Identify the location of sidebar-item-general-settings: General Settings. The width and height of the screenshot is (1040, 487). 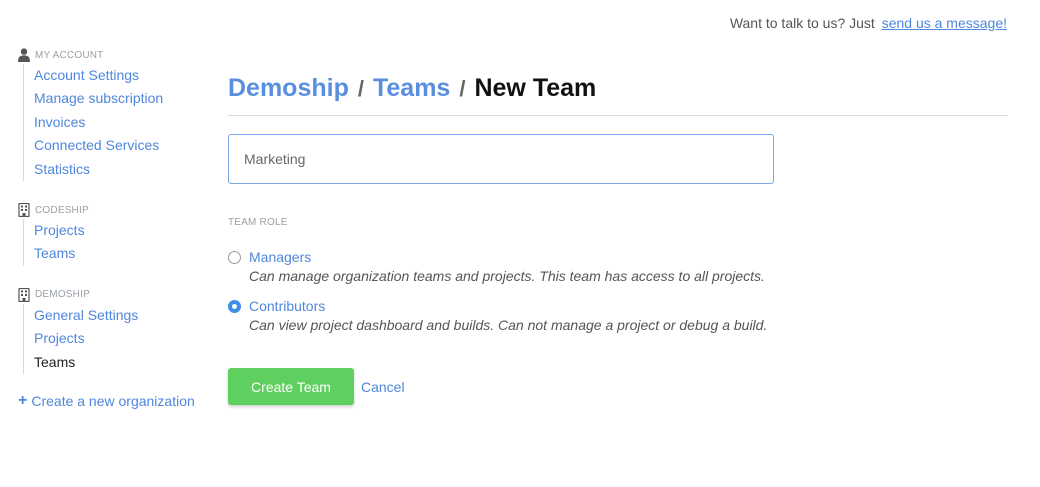
(126, 315).